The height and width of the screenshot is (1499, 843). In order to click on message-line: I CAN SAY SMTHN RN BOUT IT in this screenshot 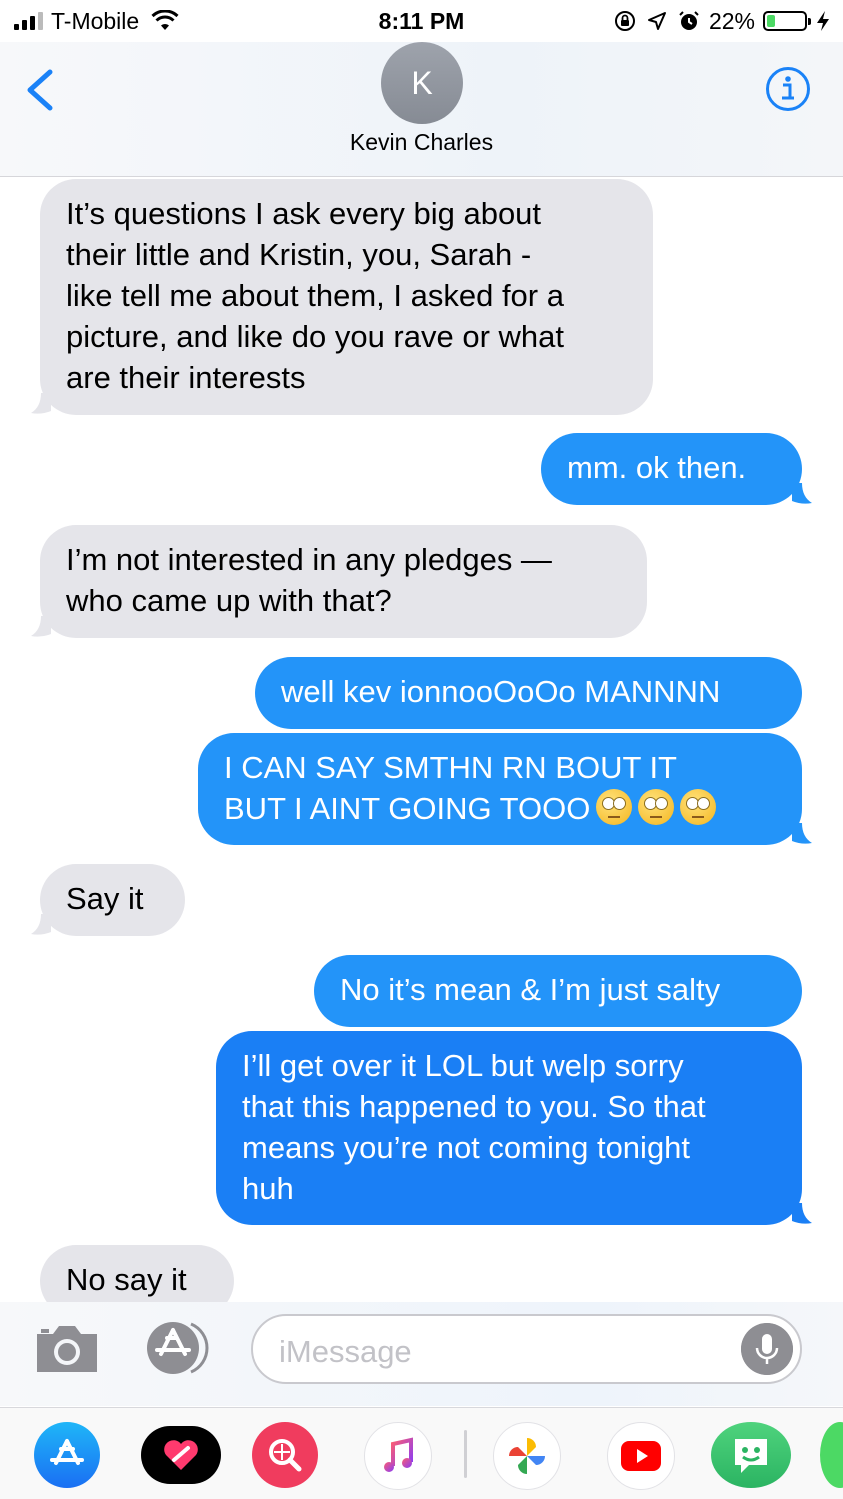, I will do `click(450, 767)`.